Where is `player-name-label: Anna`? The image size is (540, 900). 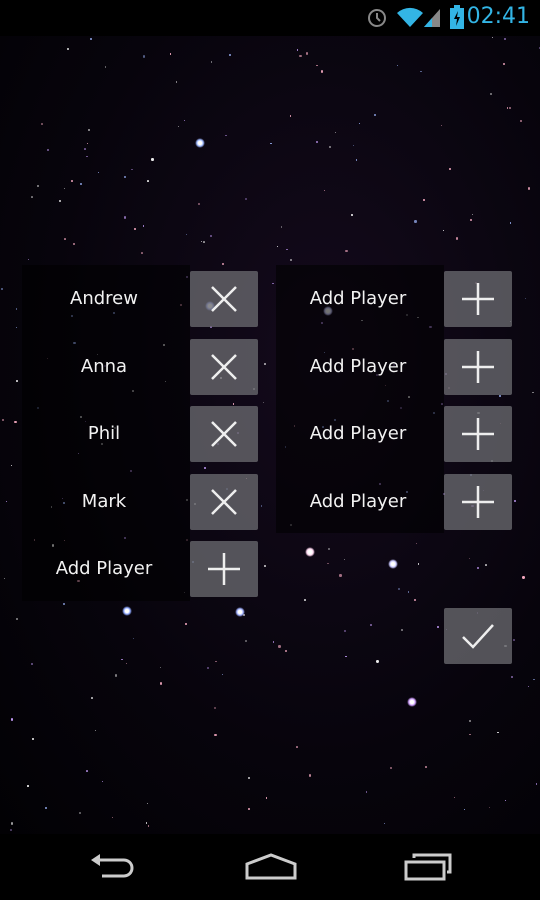
player-name-label: Anna is located at coordinates (104, 366).